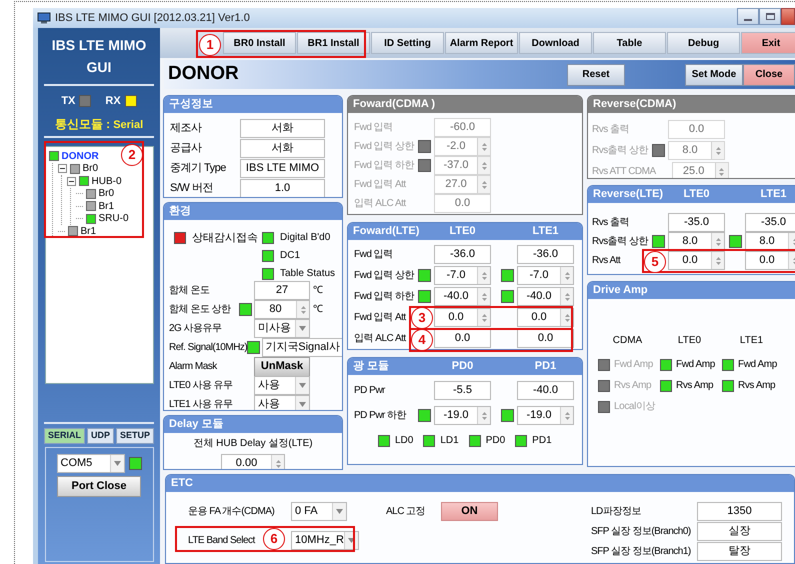 The height and width of the screenshot is (564, 795). Describe the element at coordinates (496, 441) in the screenshot. I see `status-label: PD0` at that location.